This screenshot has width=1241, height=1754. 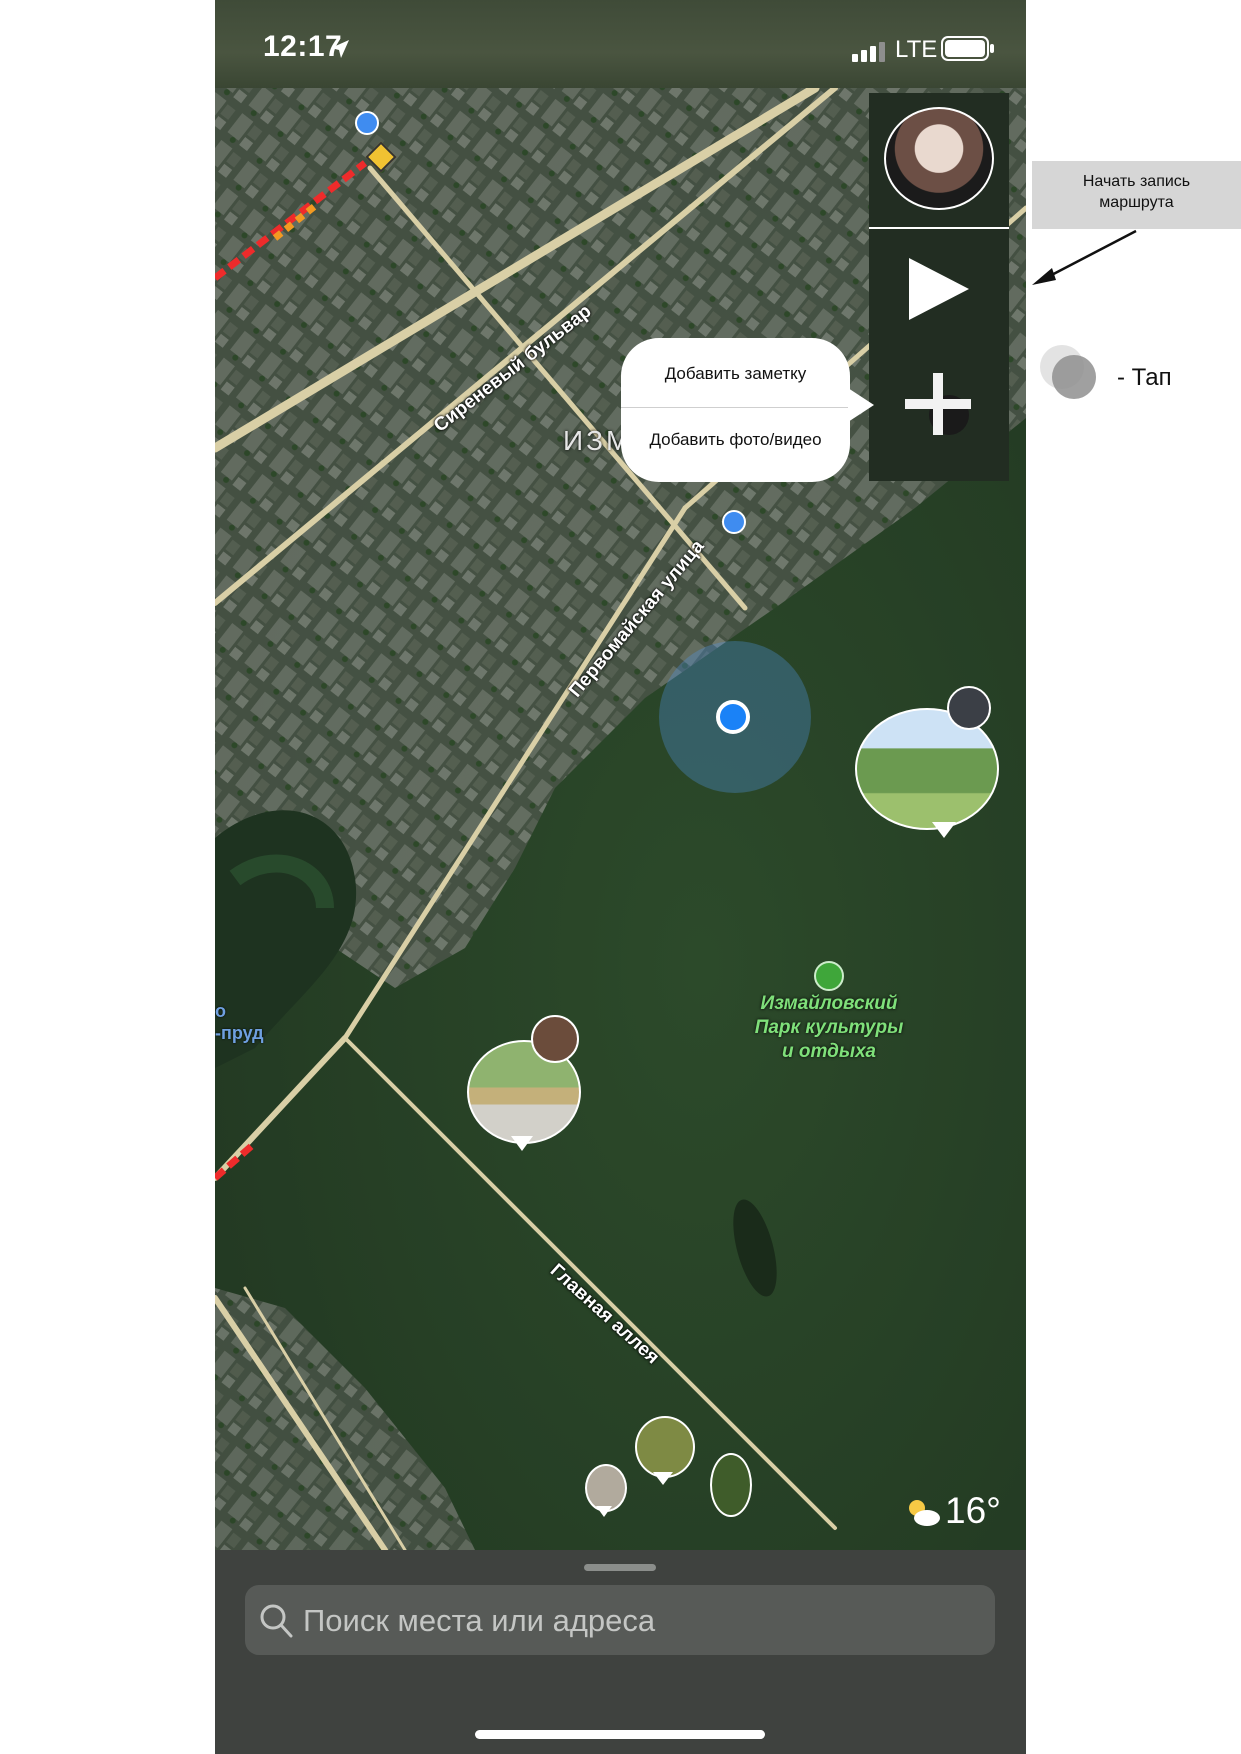 I want to click on route-note: Начать запись маршрута, so click(x=1136, y=195).